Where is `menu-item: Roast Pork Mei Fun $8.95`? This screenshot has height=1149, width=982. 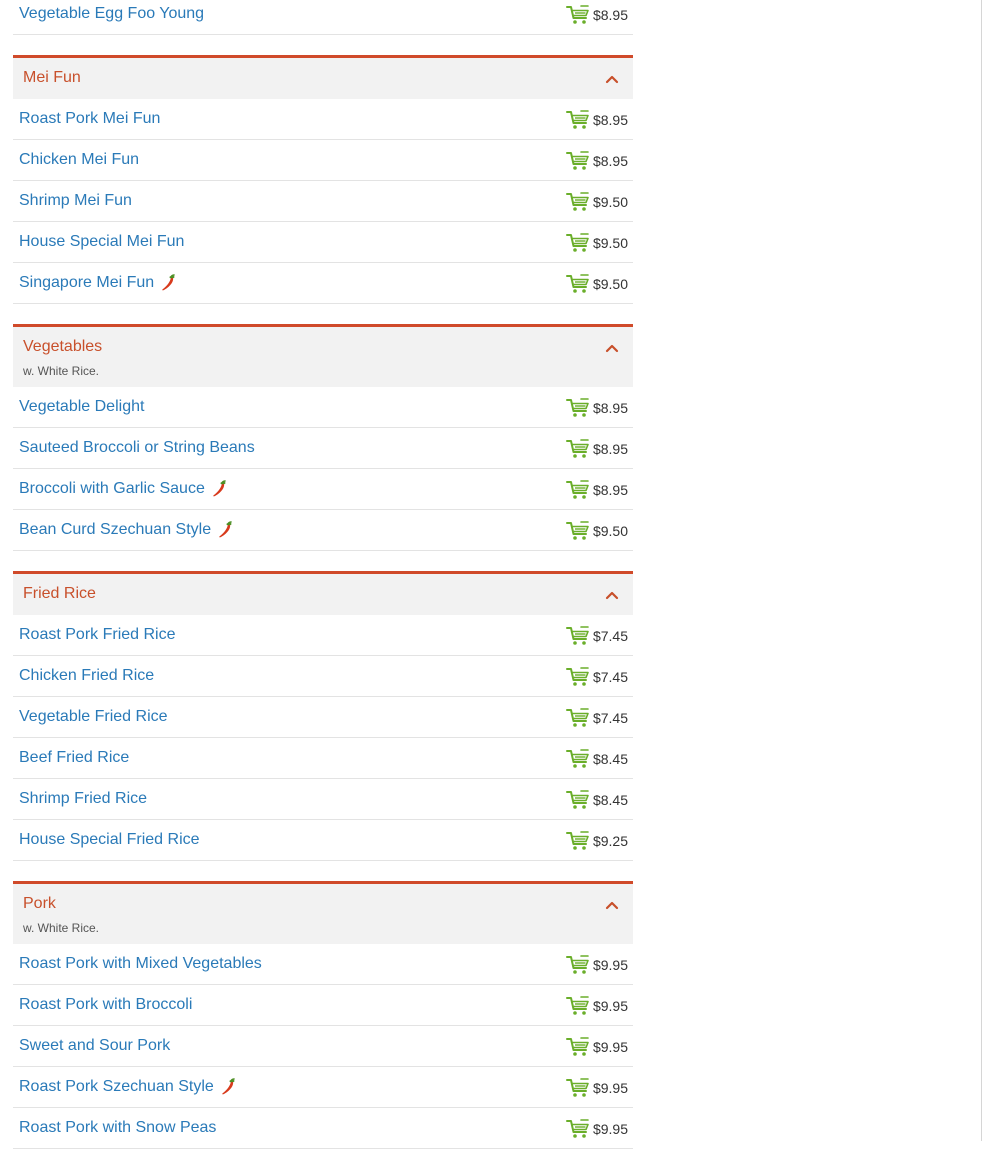 menu-item: Roast Pork Mei Fun $8.95 is located at coordinates (323, 119).